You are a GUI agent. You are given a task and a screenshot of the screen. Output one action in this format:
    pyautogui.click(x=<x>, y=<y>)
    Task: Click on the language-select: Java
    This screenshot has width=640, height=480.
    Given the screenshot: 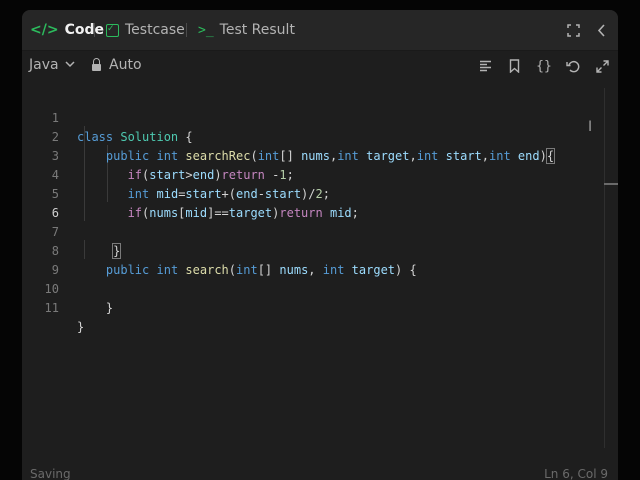 What is the action you would take?
    pyautogui.click(x=52, y=65)
    